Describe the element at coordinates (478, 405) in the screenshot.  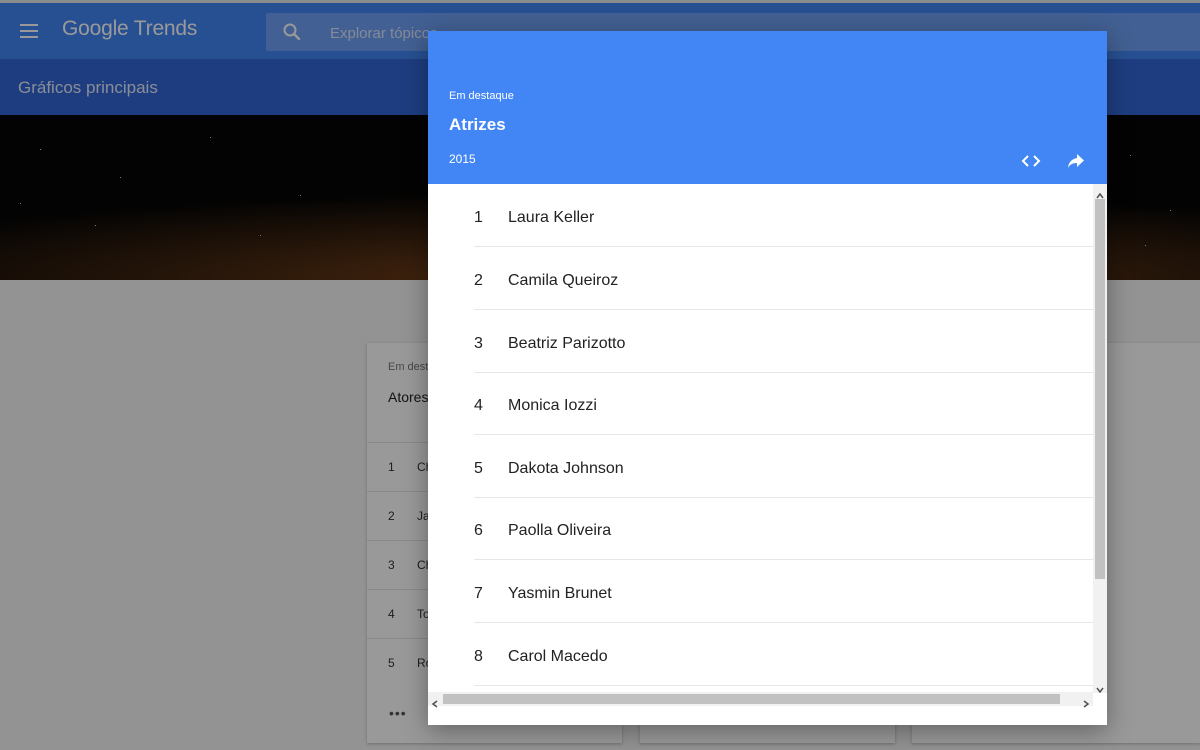
I see `item-rank: 4` at that location.